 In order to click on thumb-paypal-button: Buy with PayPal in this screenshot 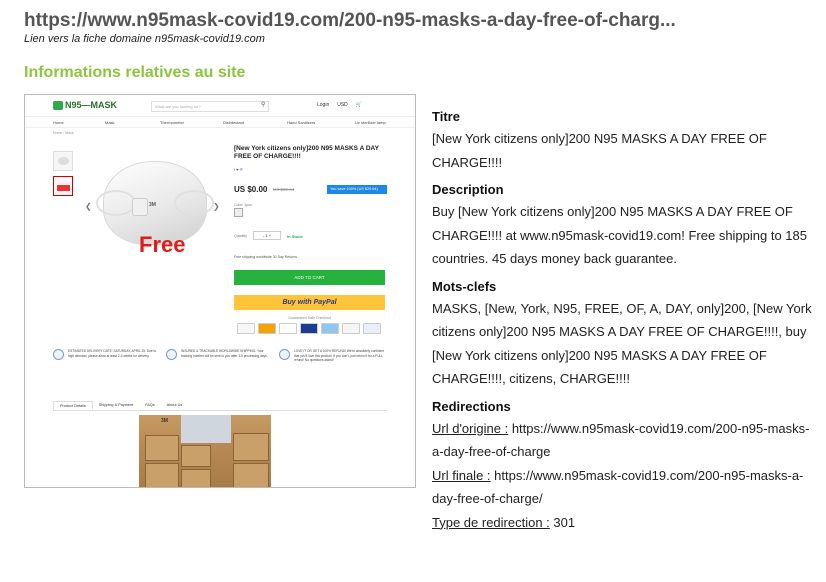, I will do `click(309, 302)`.